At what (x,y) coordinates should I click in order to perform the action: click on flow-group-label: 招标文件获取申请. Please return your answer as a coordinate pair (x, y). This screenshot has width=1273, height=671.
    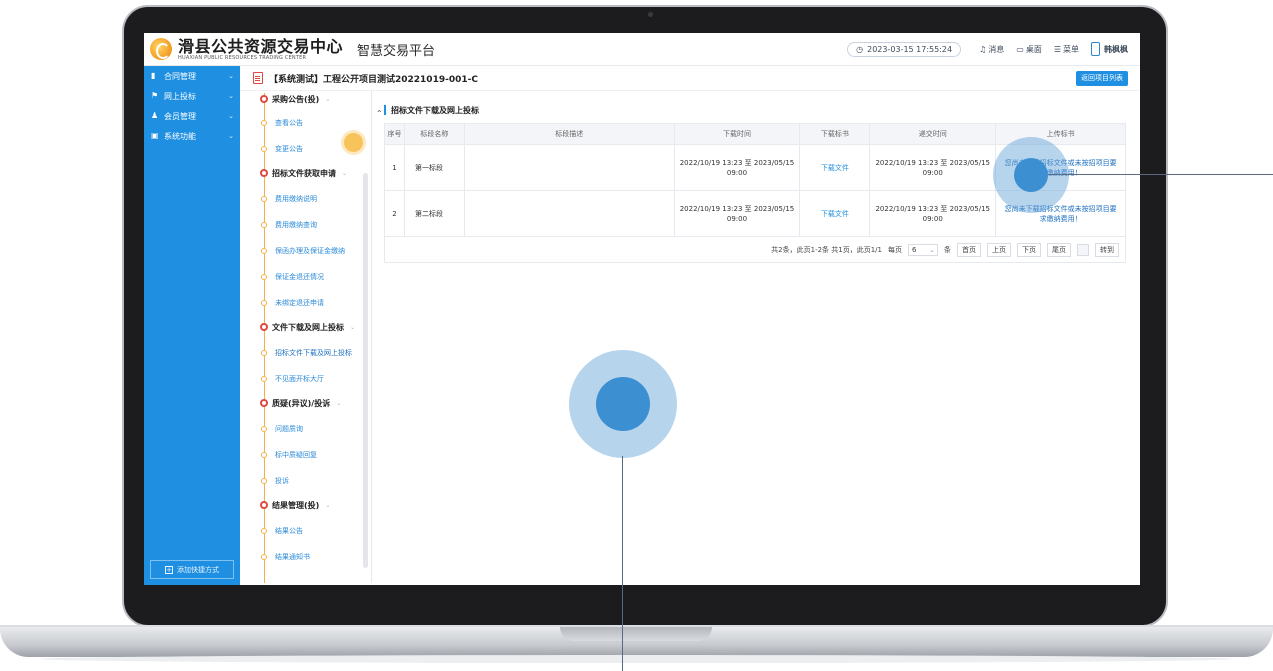
    Looking at the image, I should click on (304, 173).